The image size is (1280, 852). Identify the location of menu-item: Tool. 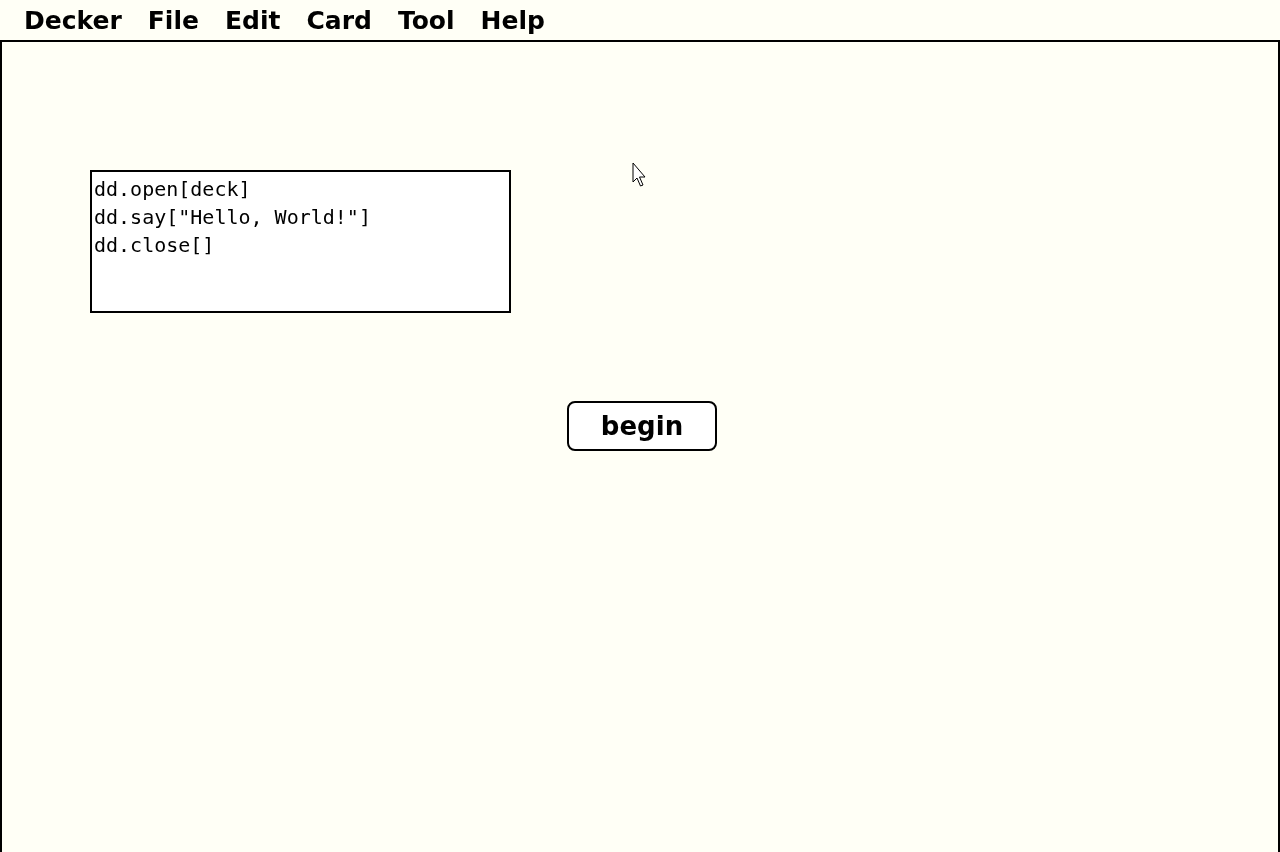
(426, 20).